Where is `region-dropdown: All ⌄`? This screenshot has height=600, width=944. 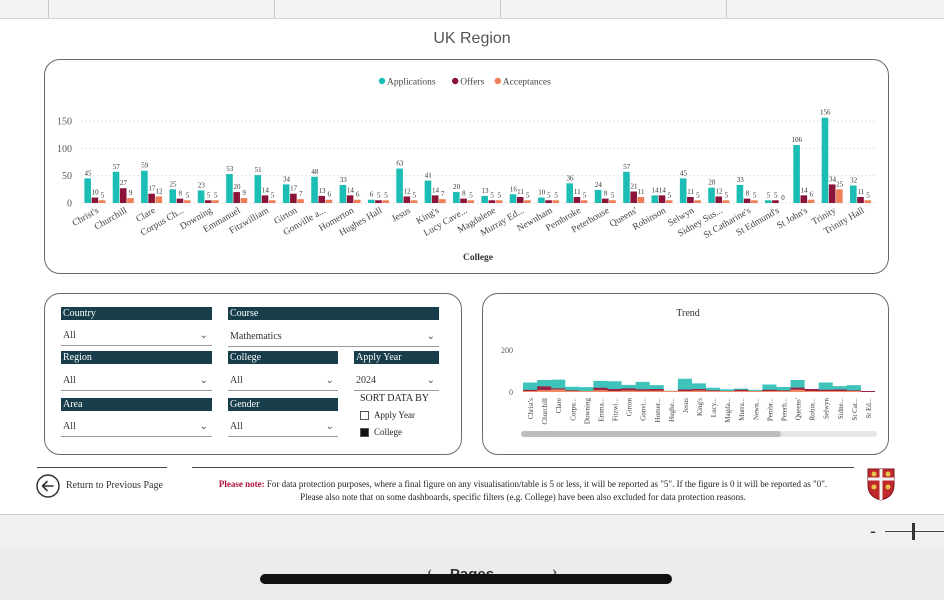
region-dropdown: All ⌄ is located at coordinates (136, 381).